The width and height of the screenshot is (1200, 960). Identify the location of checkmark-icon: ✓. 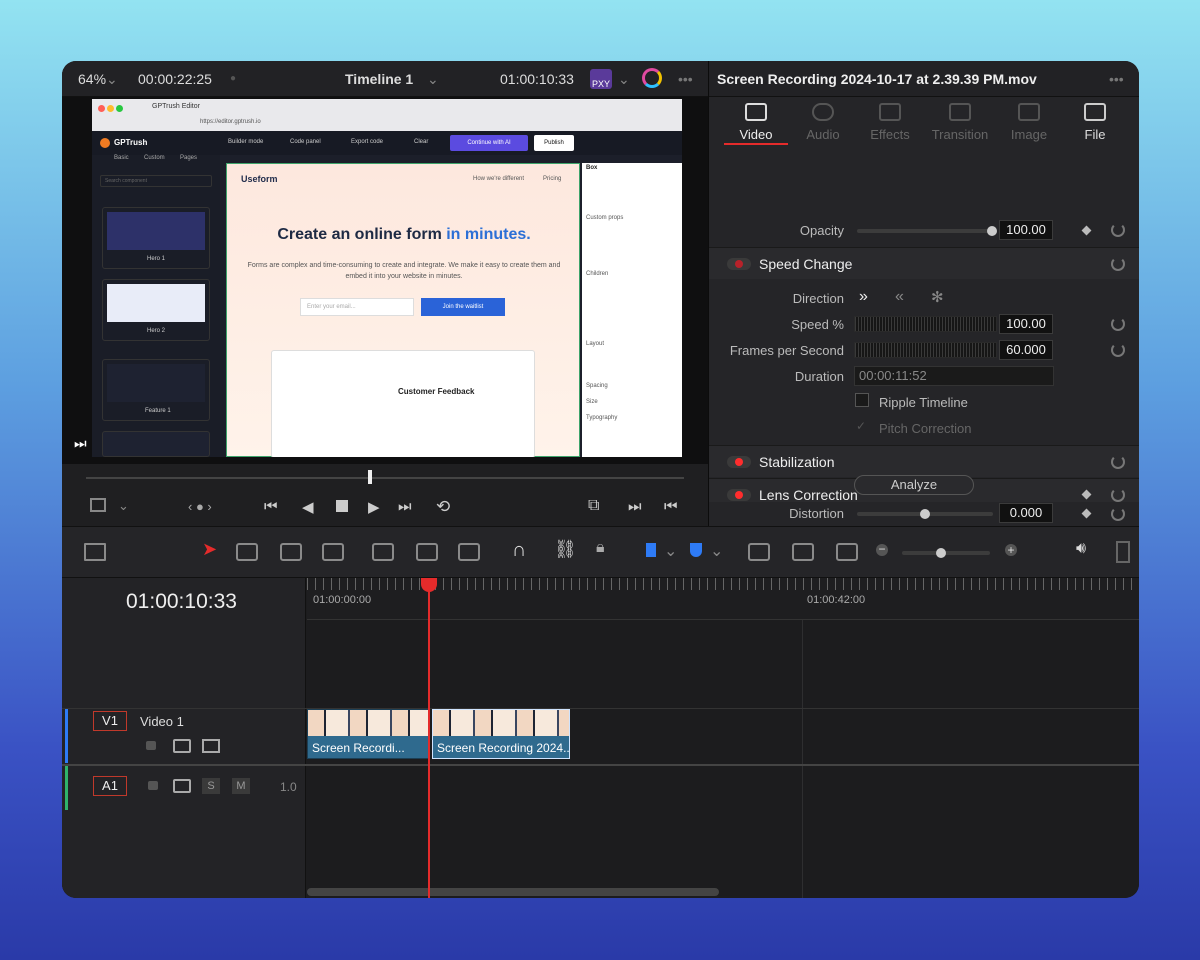
(861, 426).